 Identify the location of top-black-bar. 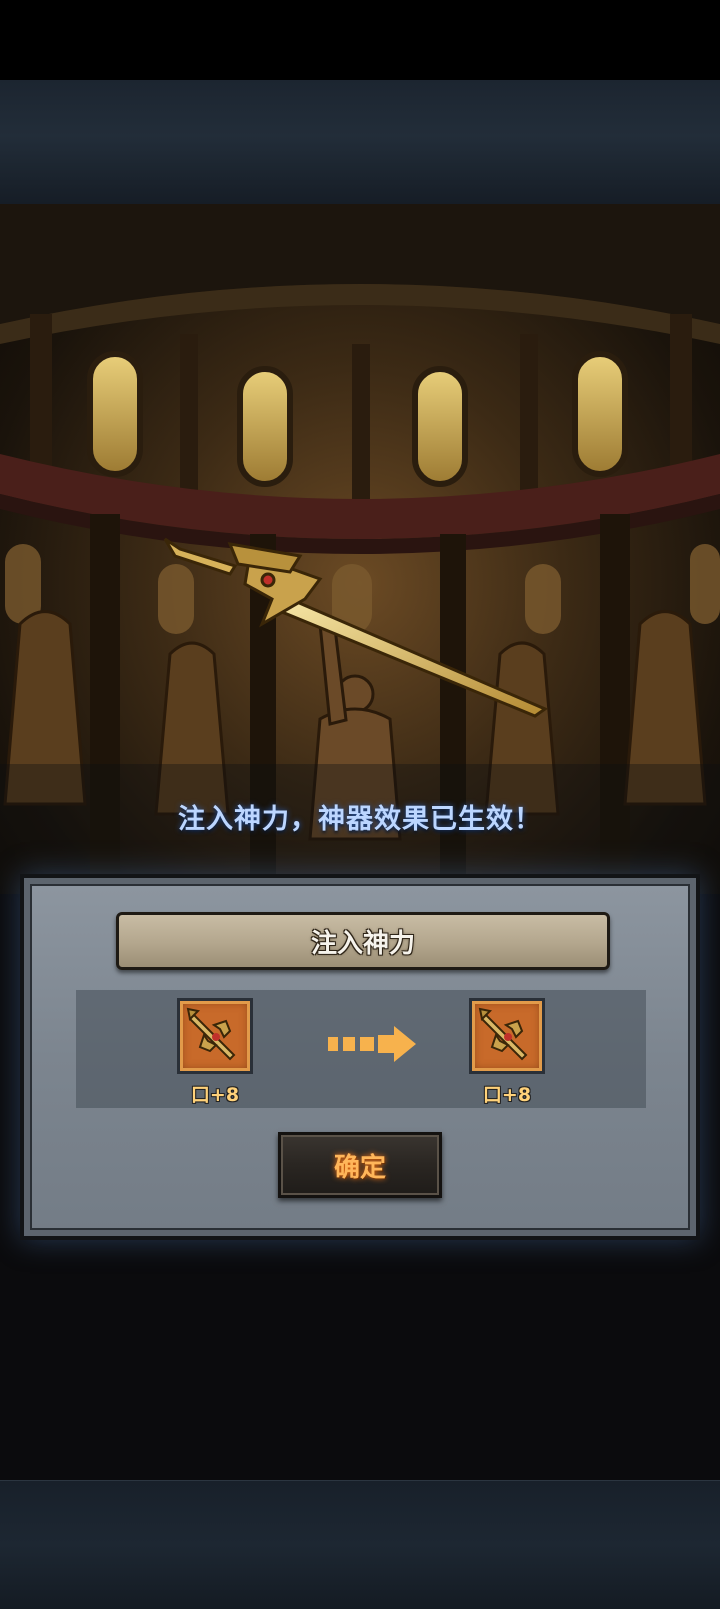
(360, 40).